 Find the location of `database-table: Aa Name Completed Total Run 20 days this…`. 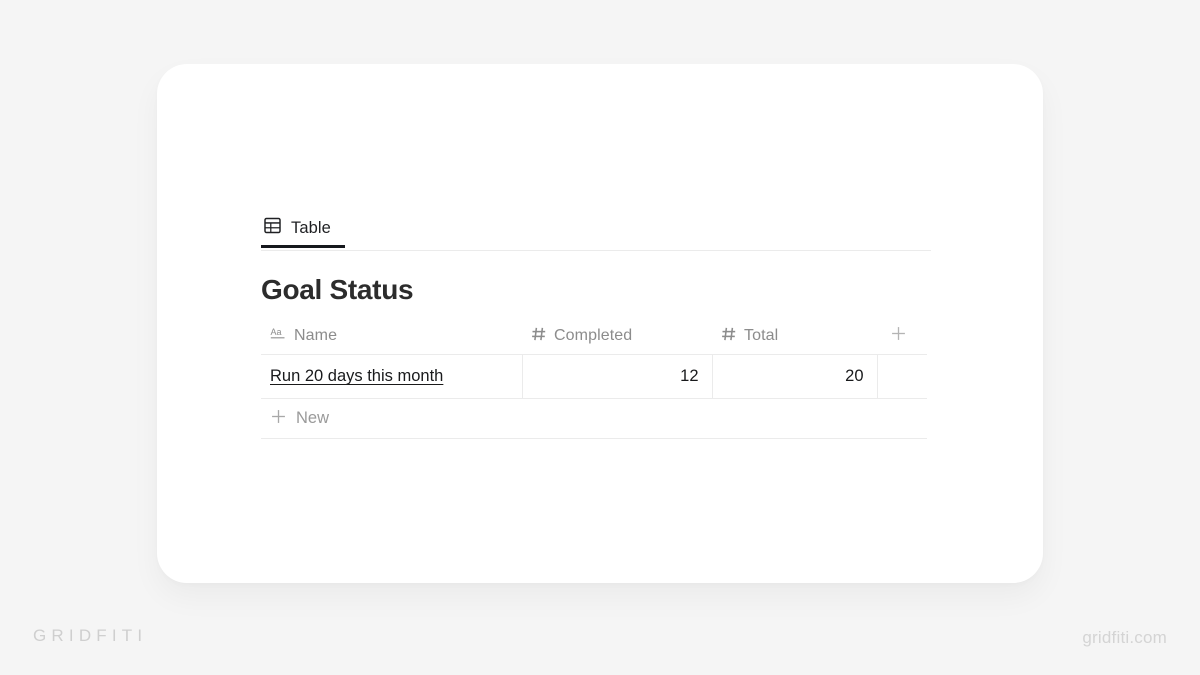

database-table: Aa Name Completed Total Run 20 days this… is located at coordinates (594, 358).